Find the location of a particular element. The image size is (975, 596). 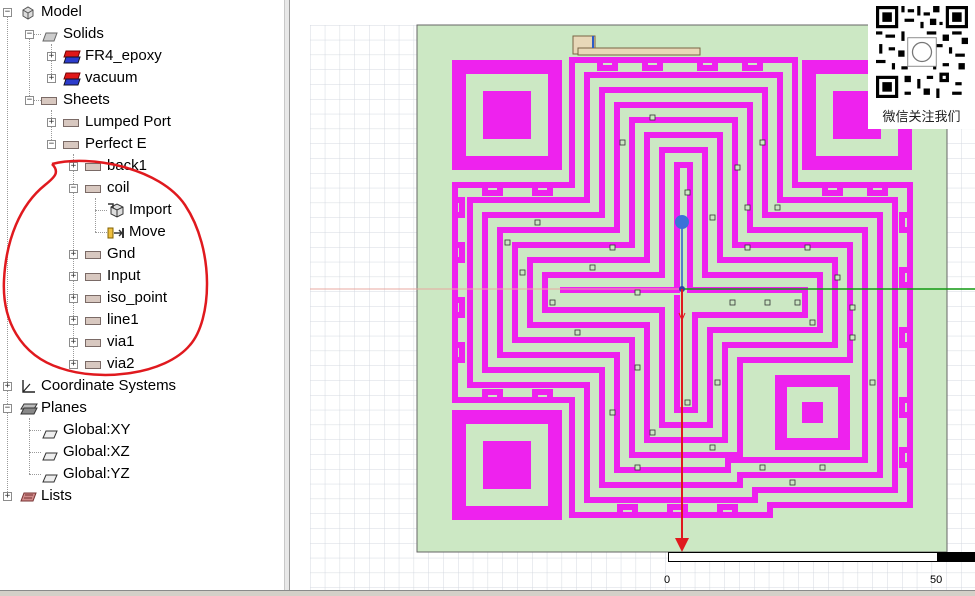

tree-item-label: Solids is located at coordinates (83, 33).